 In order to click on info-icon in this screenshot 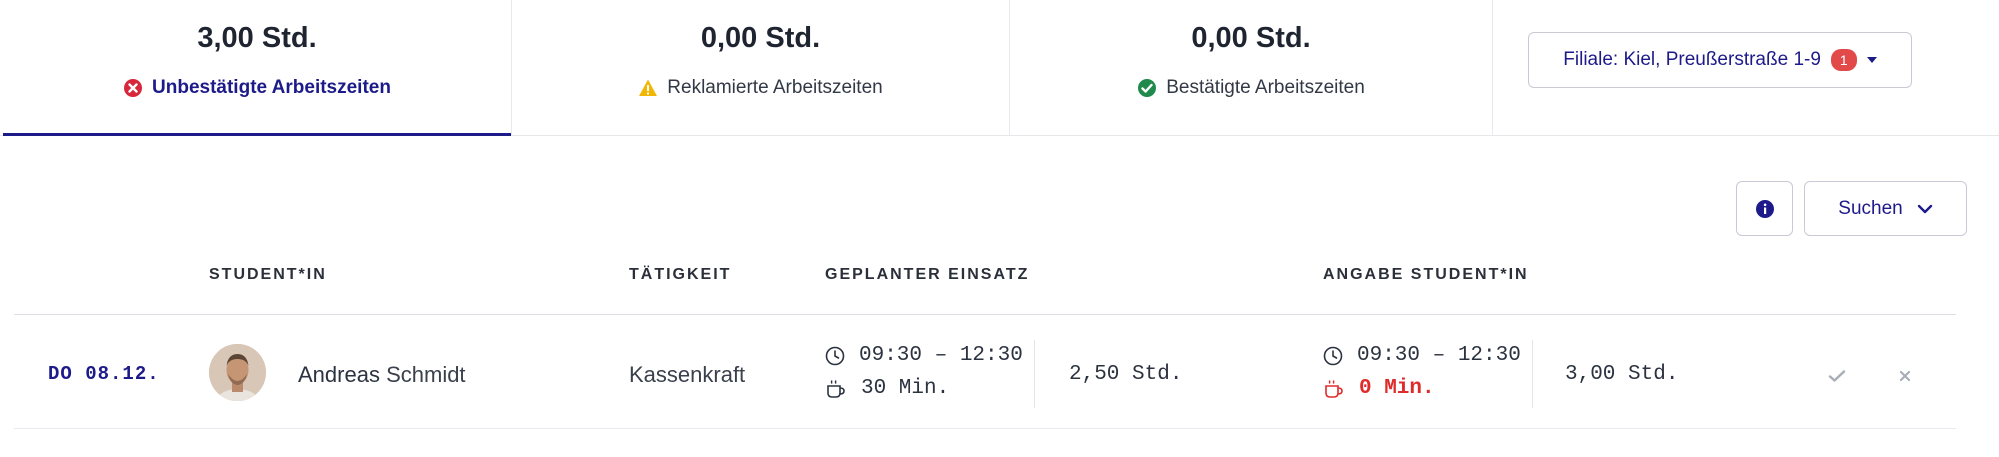, I will do `click(1764, 208)`.